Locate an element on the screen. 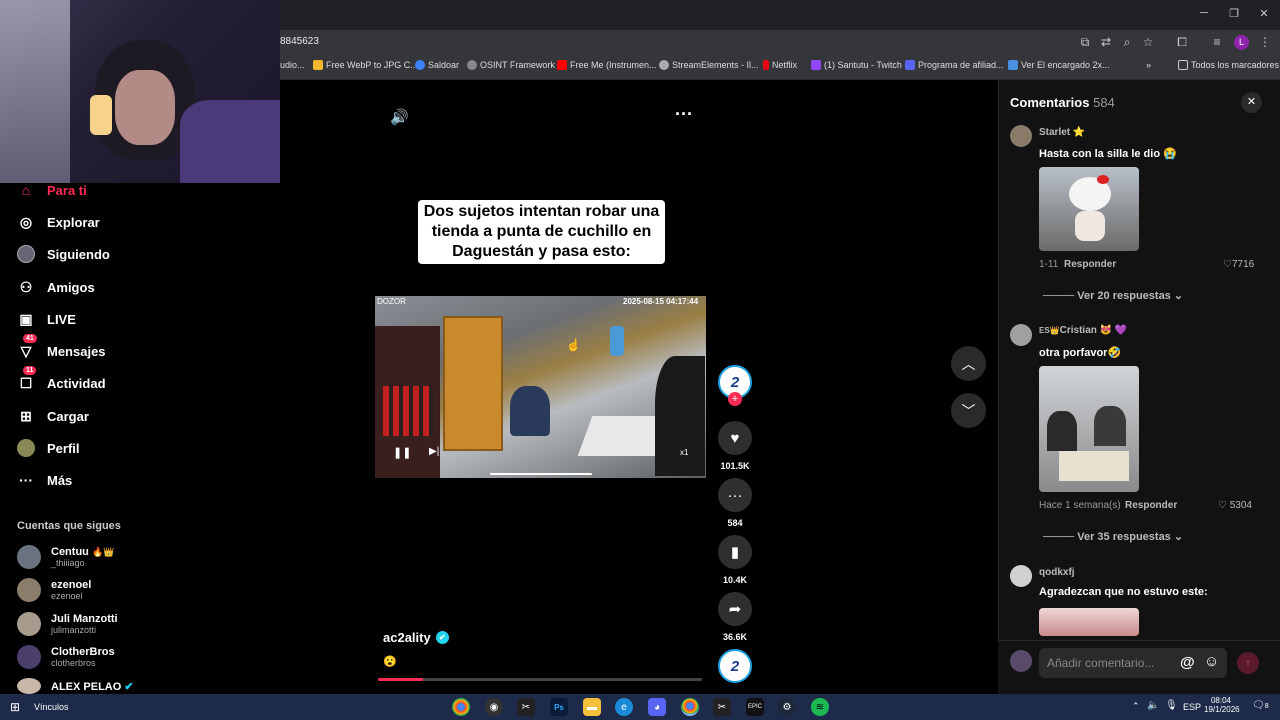 This screenshot has width=1280, height=720. url-text: 8845623 is located at coordinates (299, 41).